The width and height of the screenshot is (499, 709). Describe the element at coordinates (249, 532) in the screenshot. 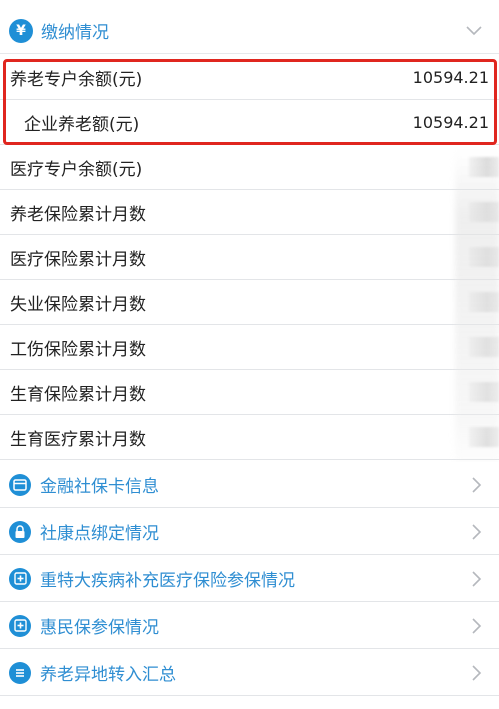

I see `nav-item-clinic-binding: 社康点绑定情况` at that location.